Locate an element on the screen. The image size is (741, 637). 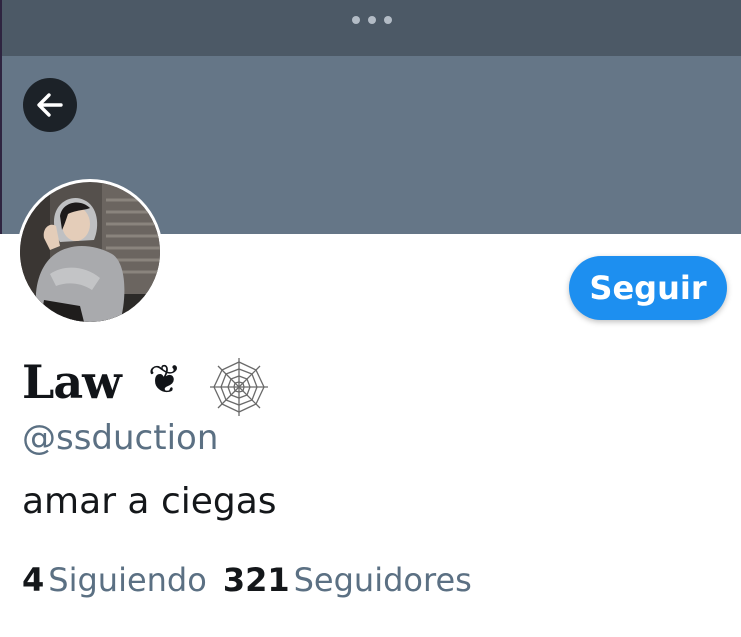
avatar is located at coordinates (90, 252).